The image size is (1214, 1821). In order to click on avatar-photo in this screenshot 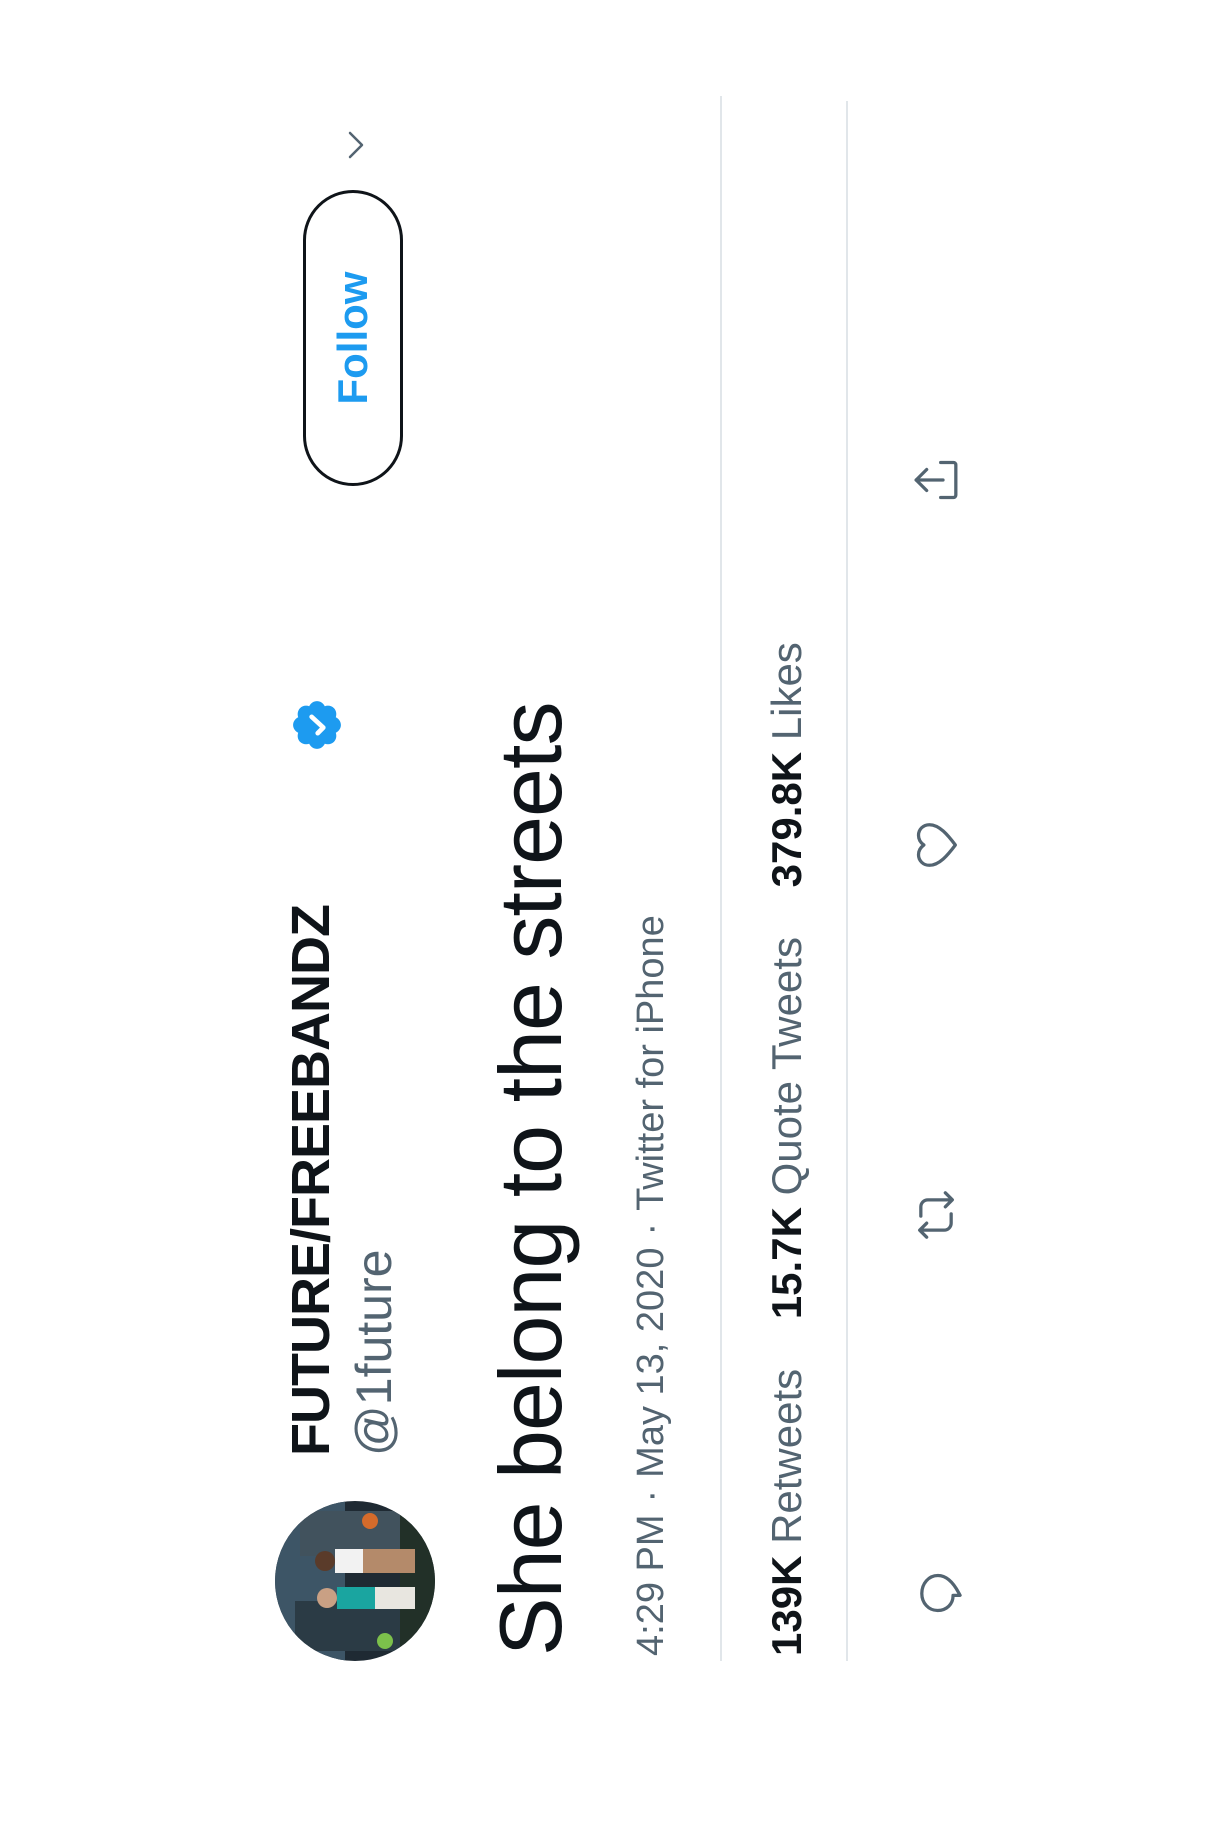, I will do `click(355, 1581)`.